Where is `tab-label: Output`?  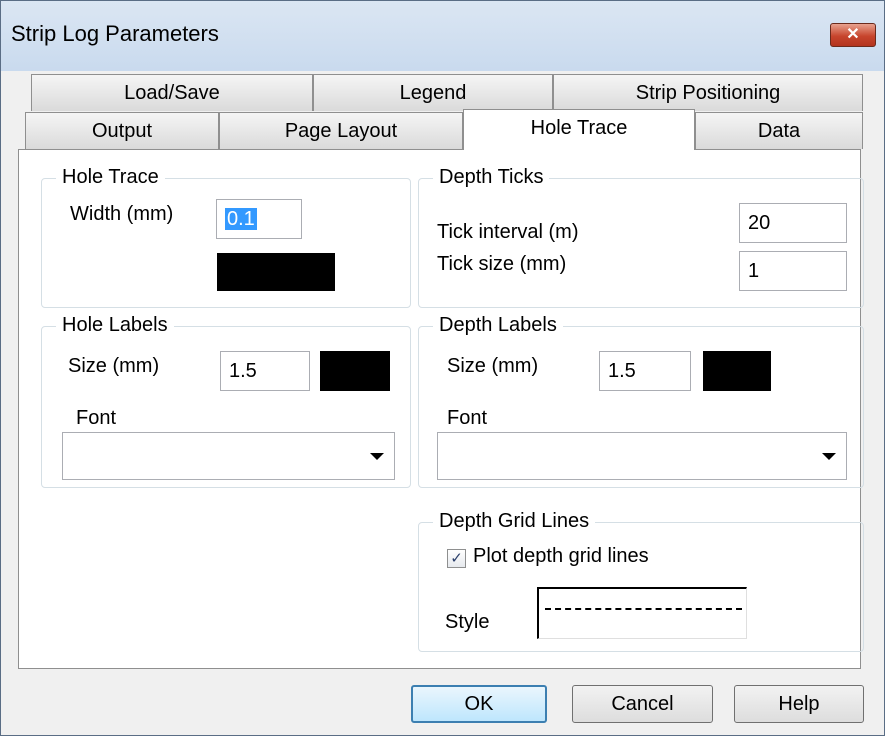 tab-label: Output is located at coordinates (122, 131).